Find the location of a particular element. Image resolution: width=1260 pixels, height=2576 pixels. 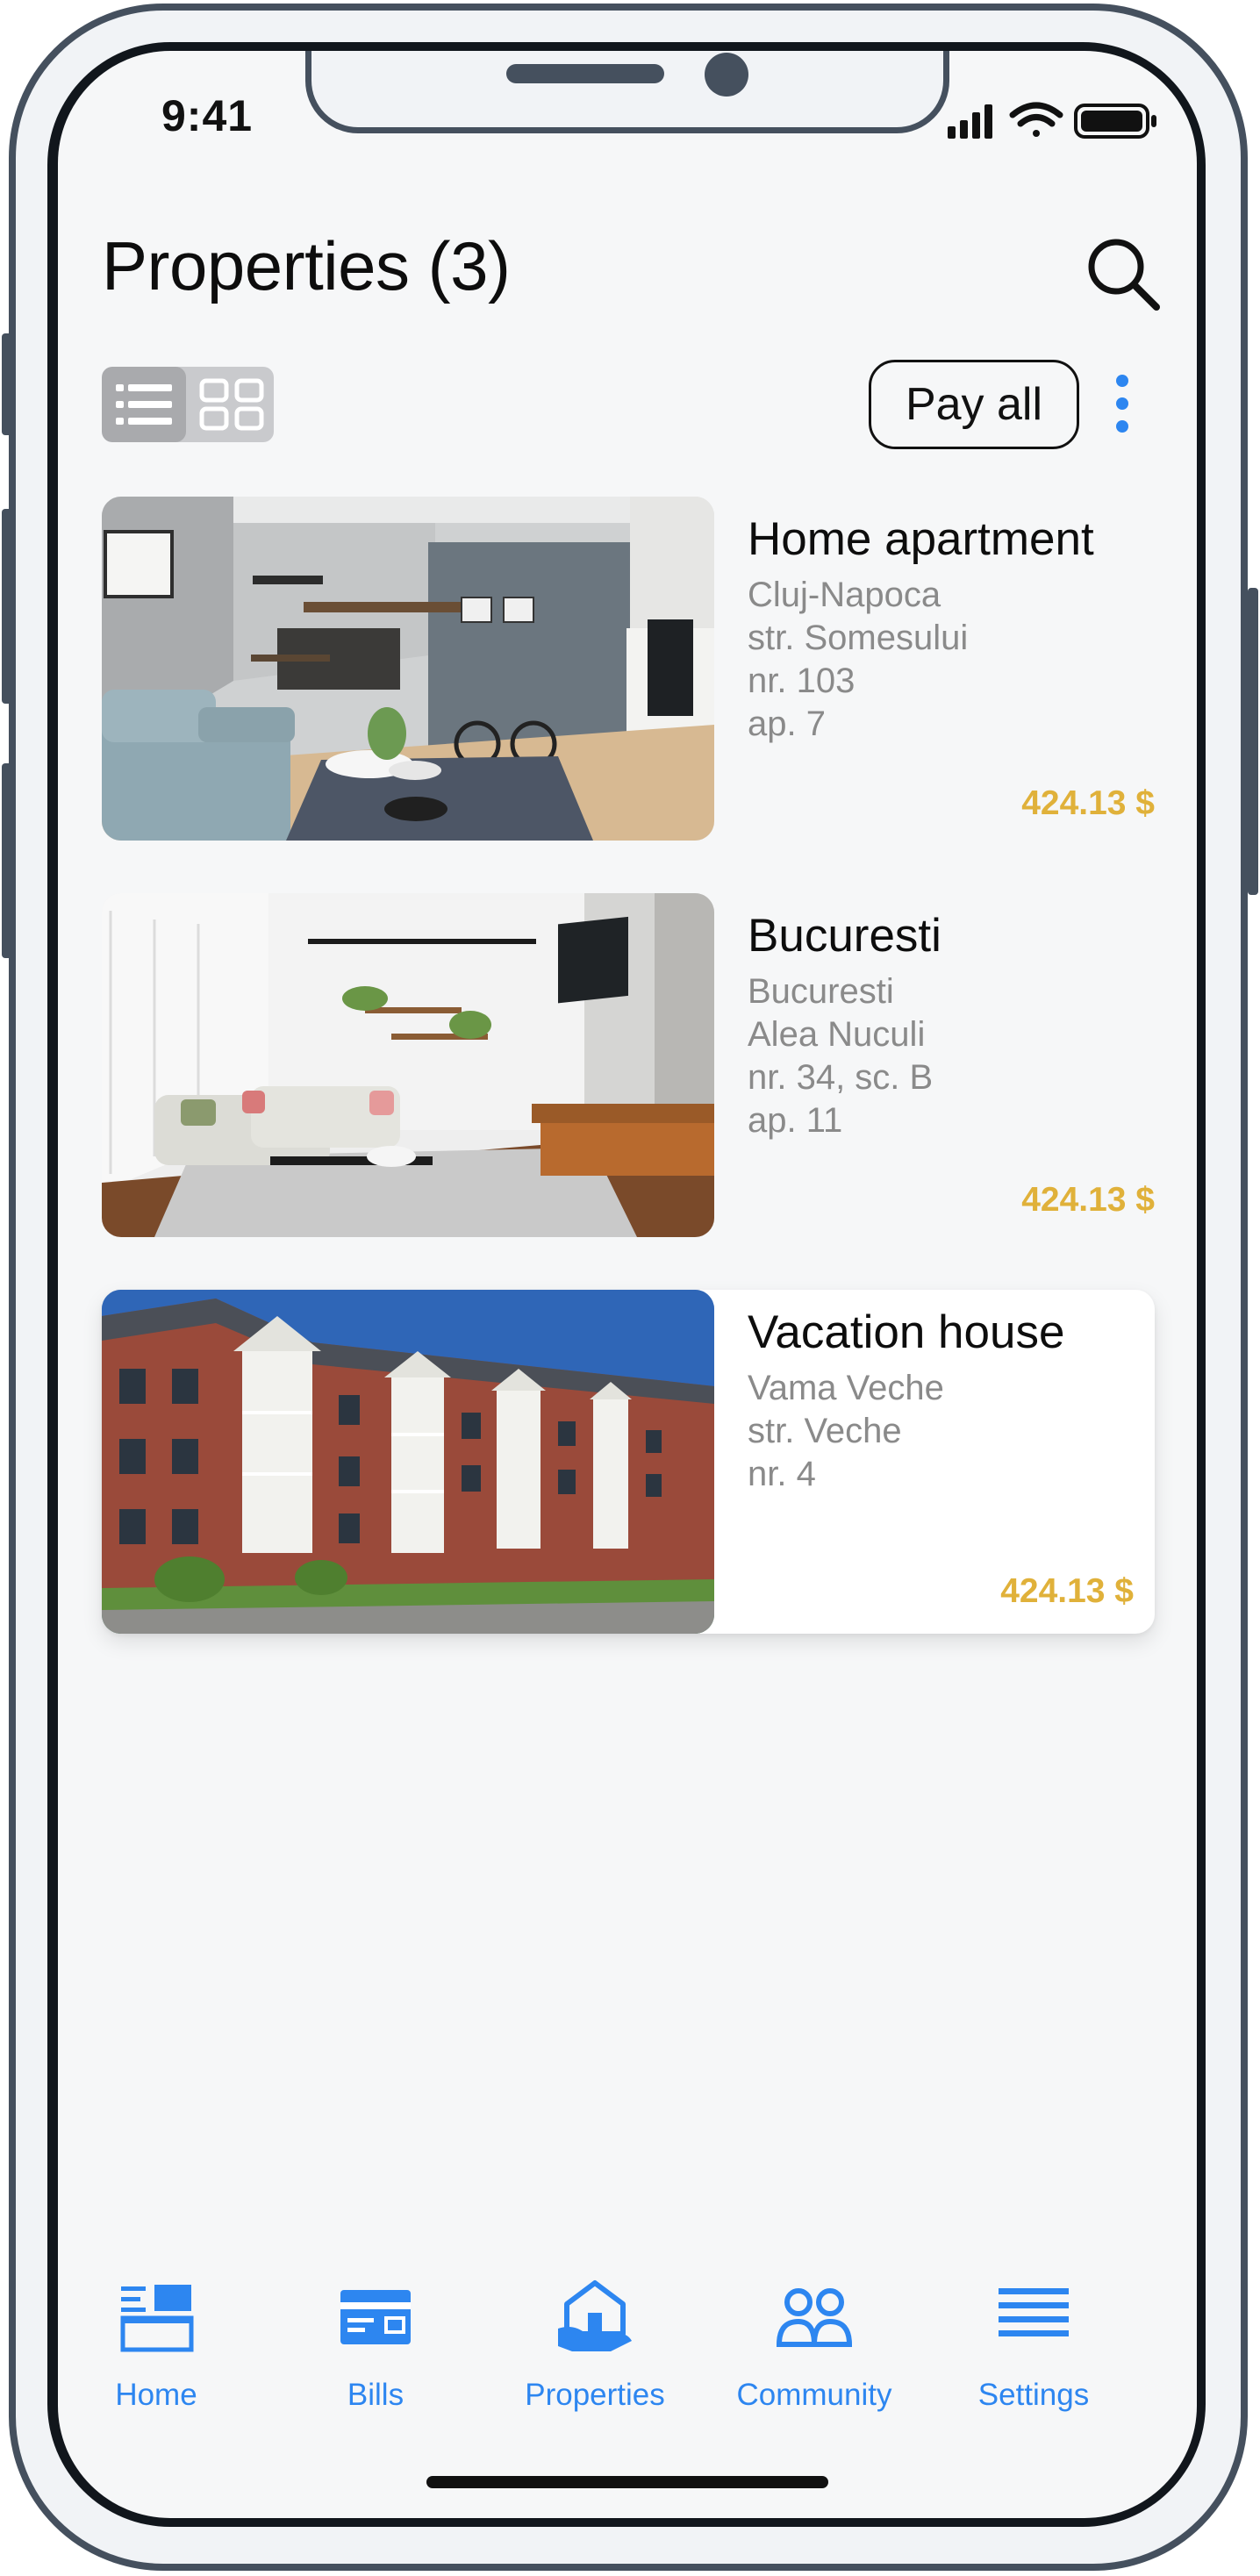

tab-bills: Bills is located at coordinates (375, 2349).